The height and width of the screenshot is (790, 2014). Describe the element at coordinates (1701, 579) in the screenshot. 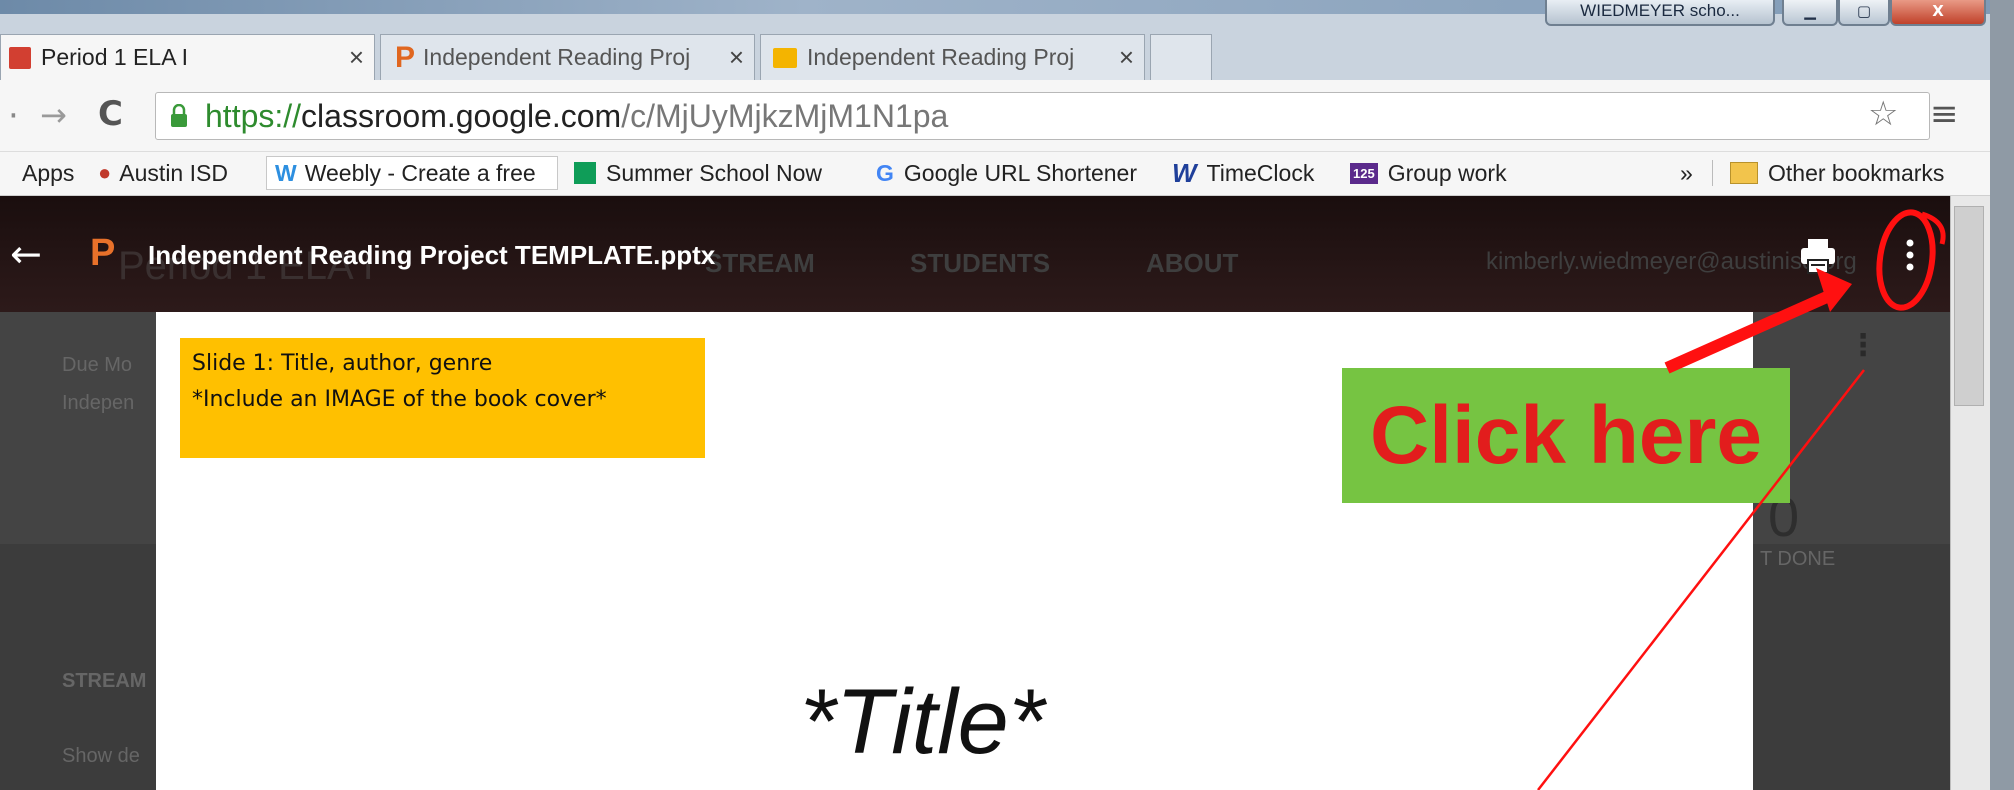

I see `annotation-thin-line` at that location.